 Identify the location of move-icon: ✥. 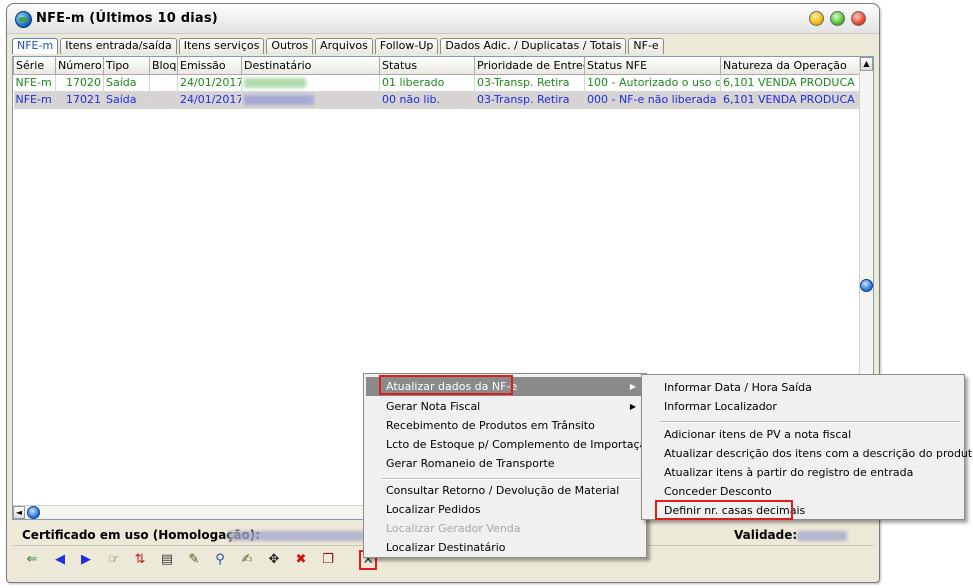
(274, 560).